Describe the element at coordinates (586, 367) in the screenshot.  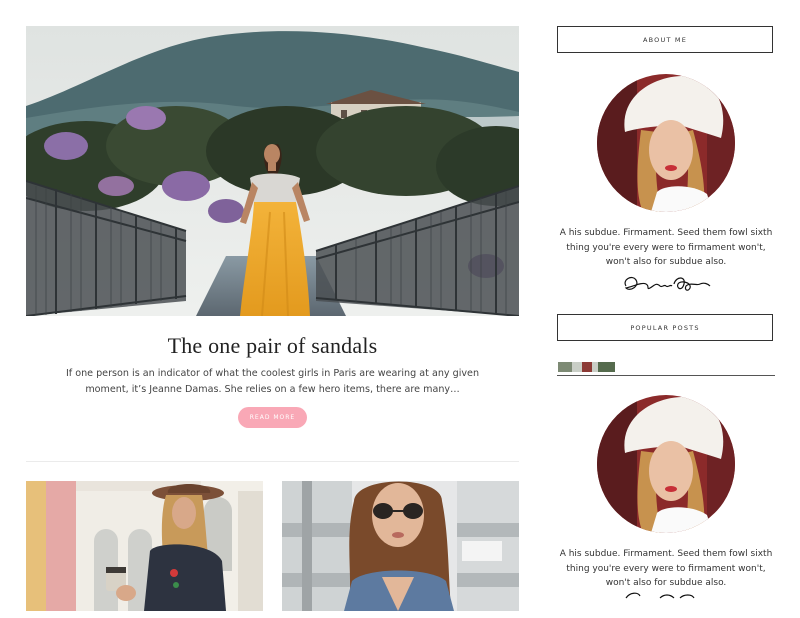
I see `popular-post-thumbnail` at that location.